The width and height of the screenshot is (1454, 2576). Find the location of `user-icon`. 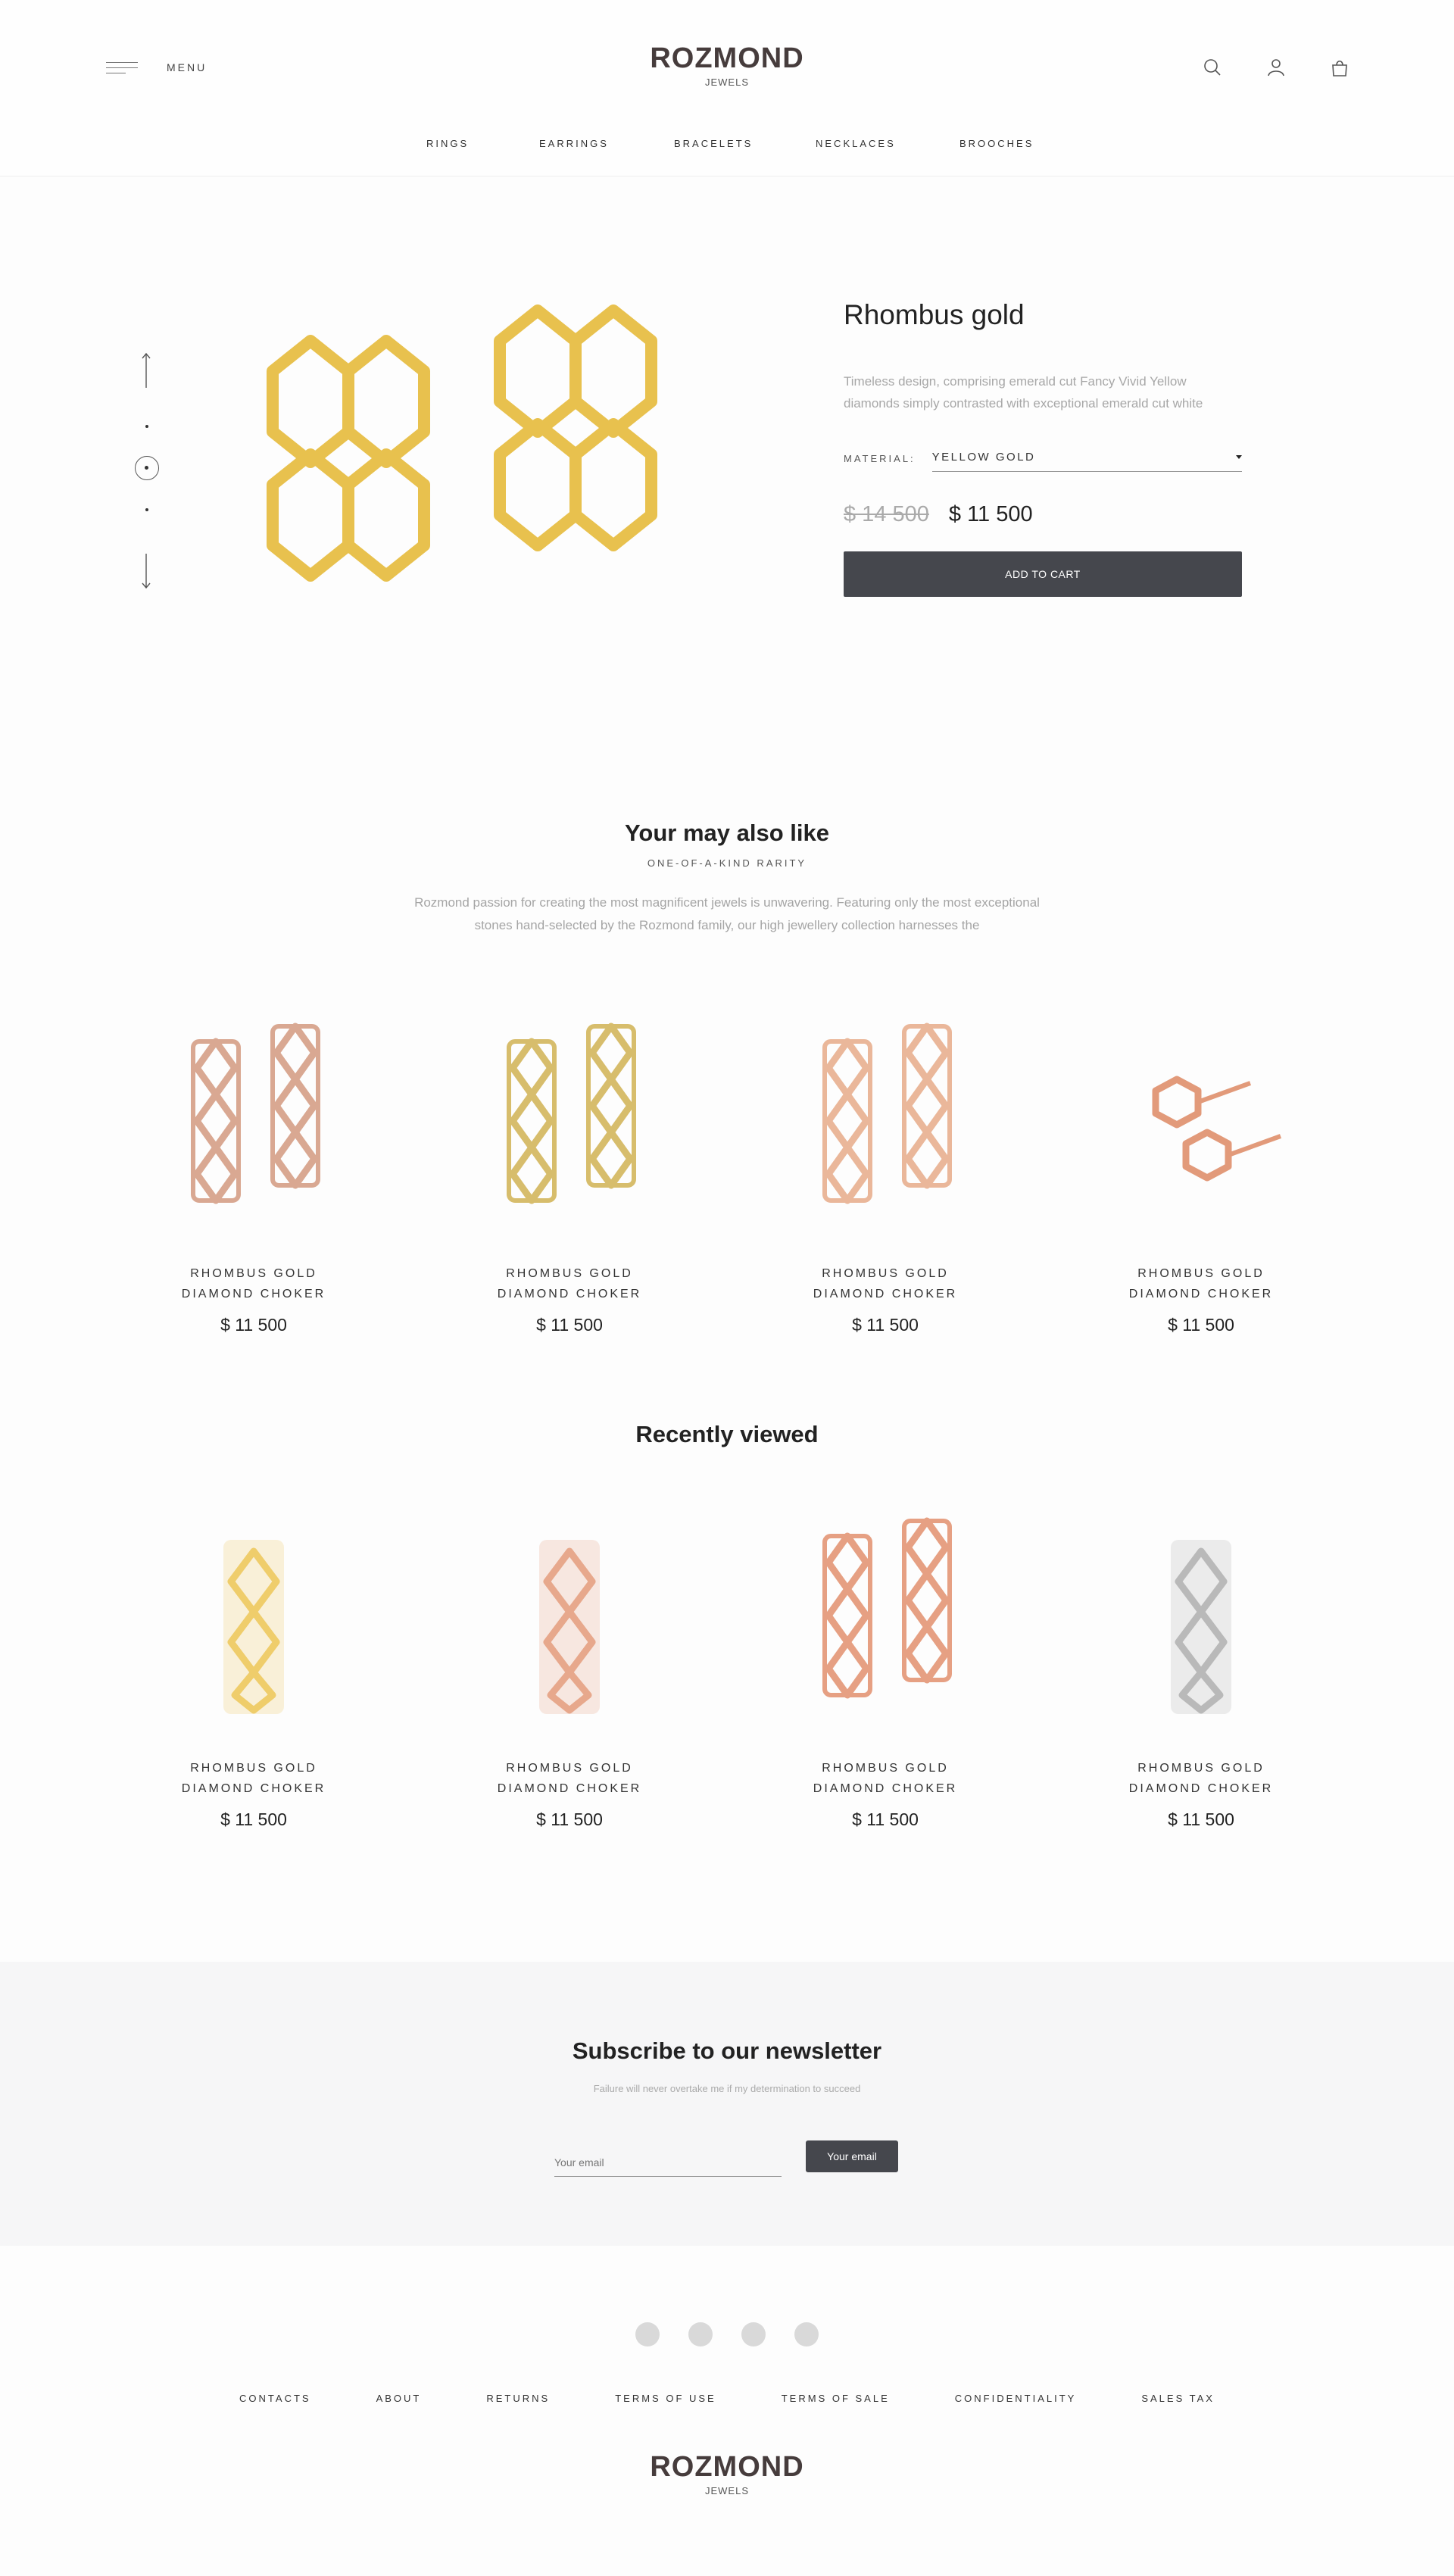

user-icon is located at coordinates (1276, 68).